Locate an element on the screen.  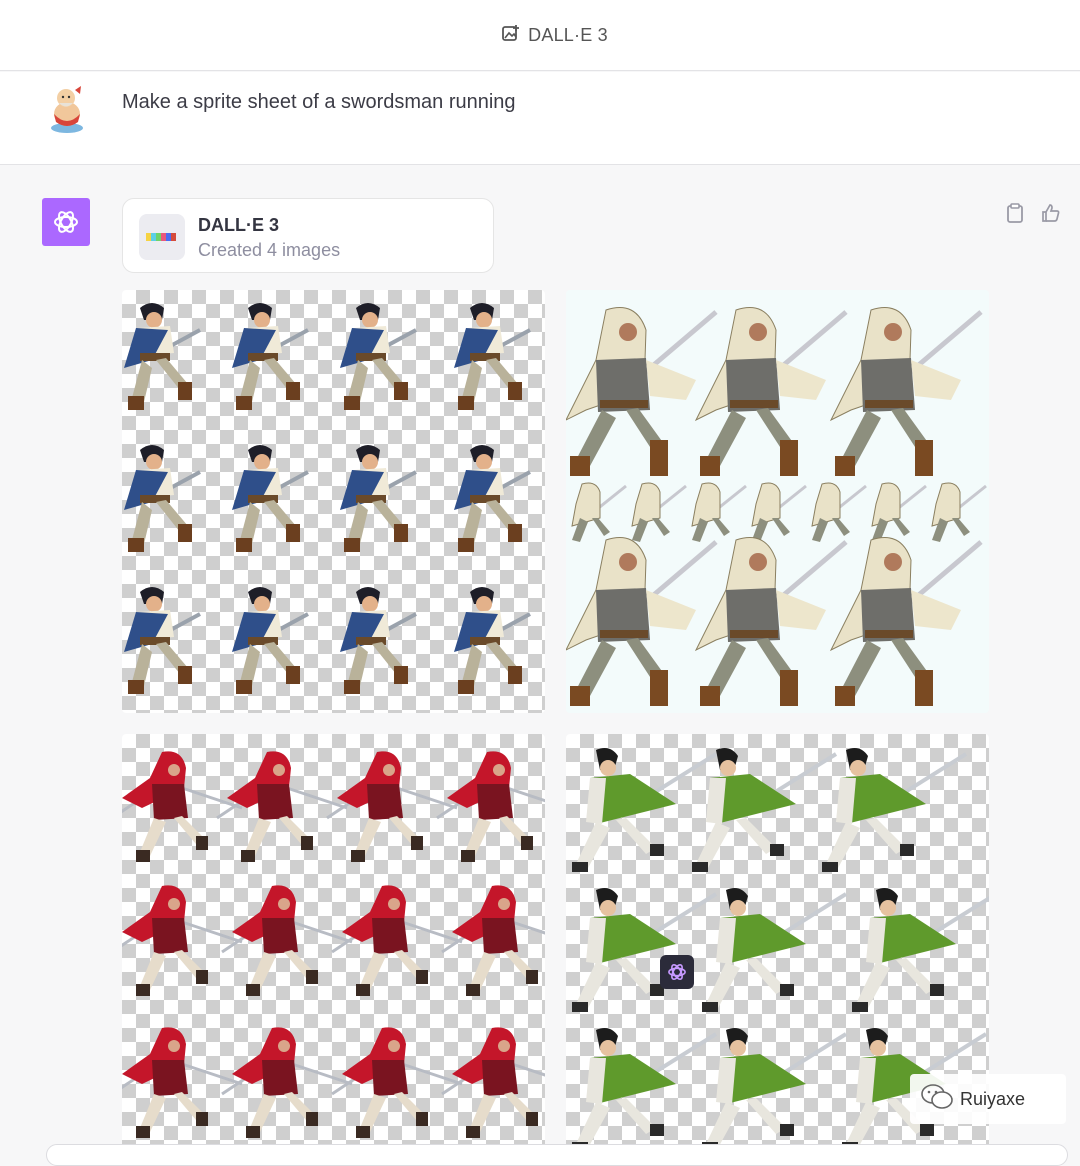
tool-status: Created 4 images is located at coordinates (269, 250).